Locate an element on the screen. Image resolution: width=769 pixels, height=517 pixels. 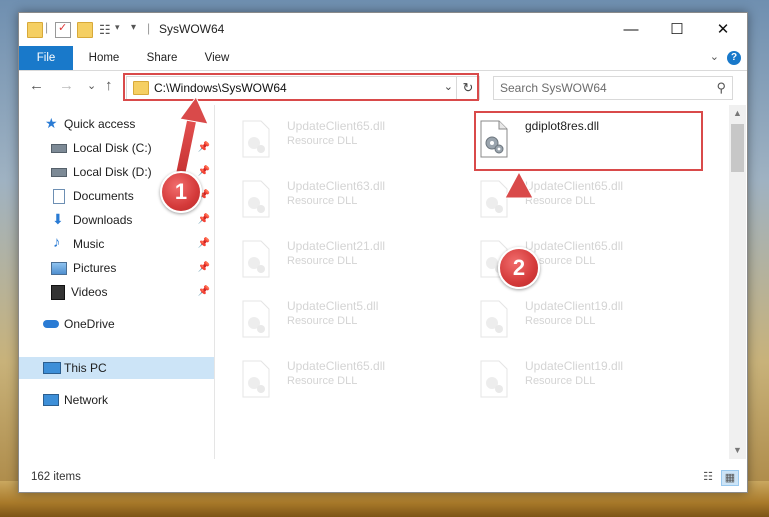
back-button: ← is located at coordinates (36, 85).